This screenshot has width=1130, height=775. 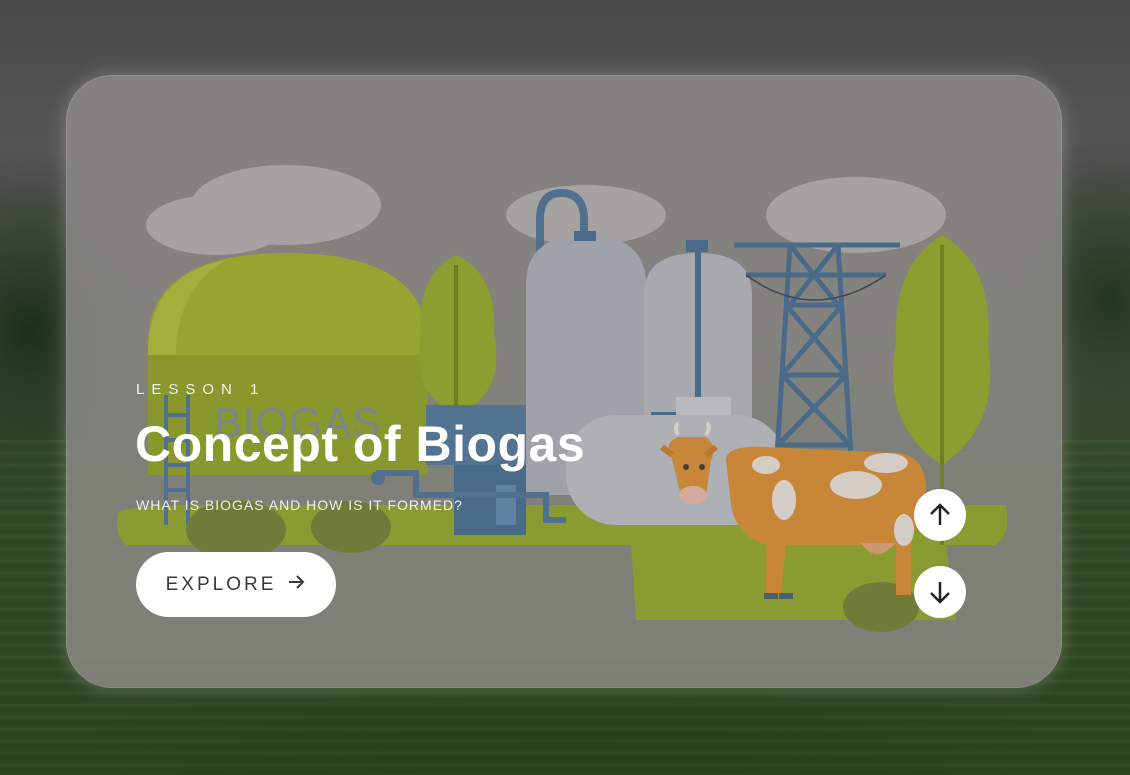 I want to click on arrow-up-icon, so click(x=940, y=514).